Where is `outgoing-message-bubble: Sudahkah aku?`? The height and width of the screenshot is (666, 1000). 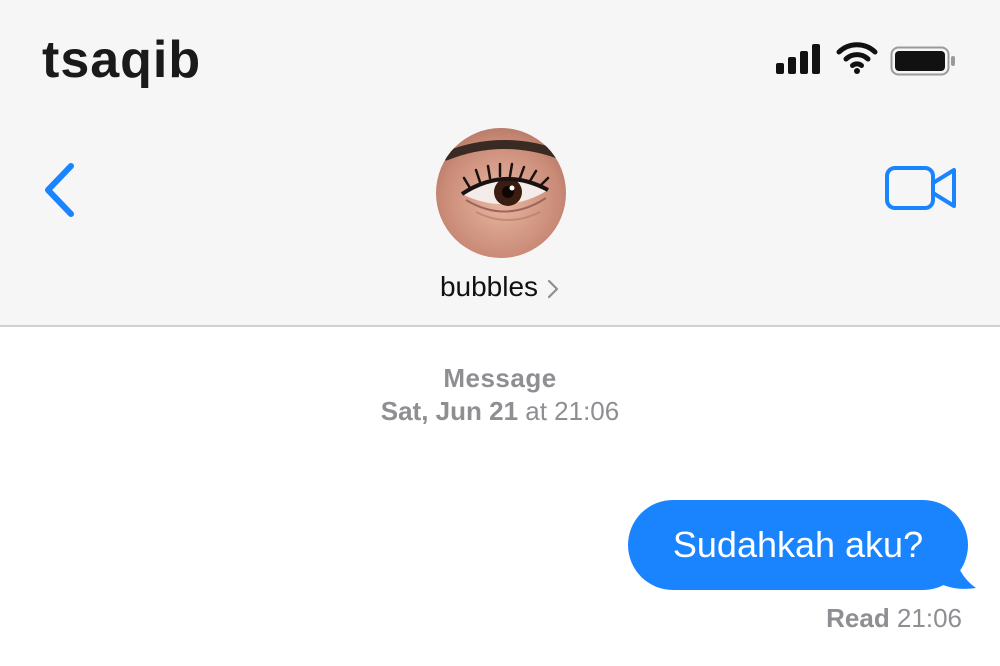
outgoing-message-bubble: Sudahkah aku? is located at coordinates (798, 545).